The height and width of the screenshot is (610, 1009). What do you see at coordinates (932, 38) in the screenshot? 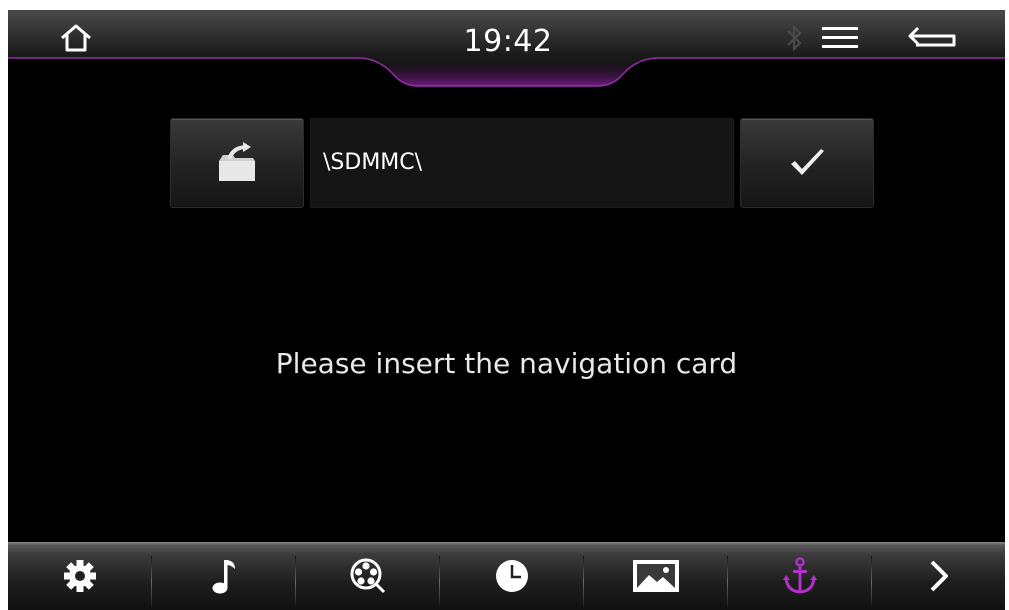
I see `back-icon` at bounding box center [932, 38].